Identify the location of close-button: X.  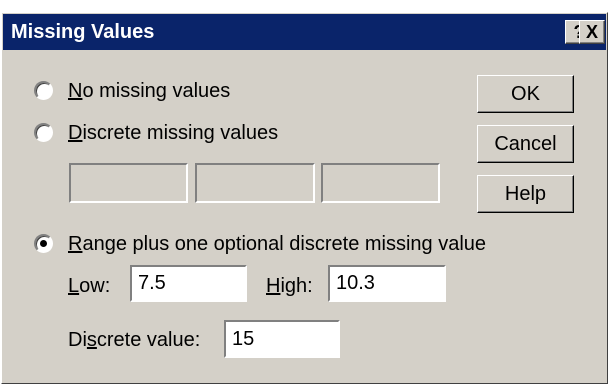
(592, 32).